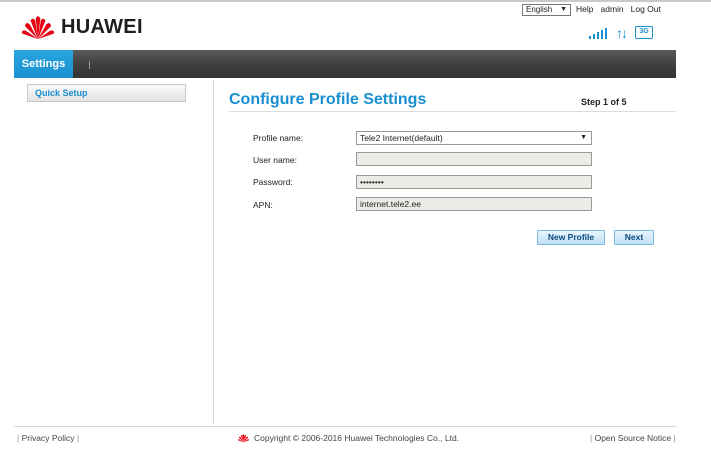 Image resolution: width=711 pixels, height=453 pixels. What do you see at coordinates (263, 205) in the screenshot?
I see `apn-label: APN:` at bounding box center [263, 205].